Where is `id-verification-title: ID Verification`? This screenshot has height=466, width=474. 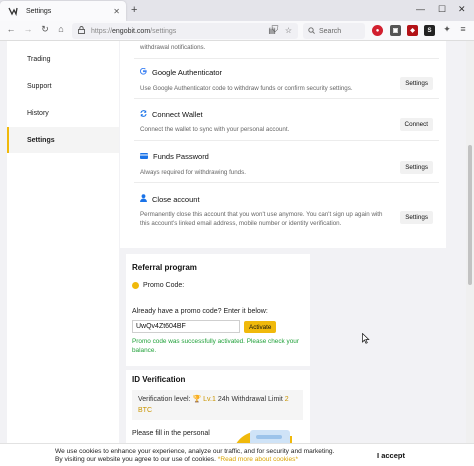 id-verification-title: ID Verification is located at coordinates (159, 379).